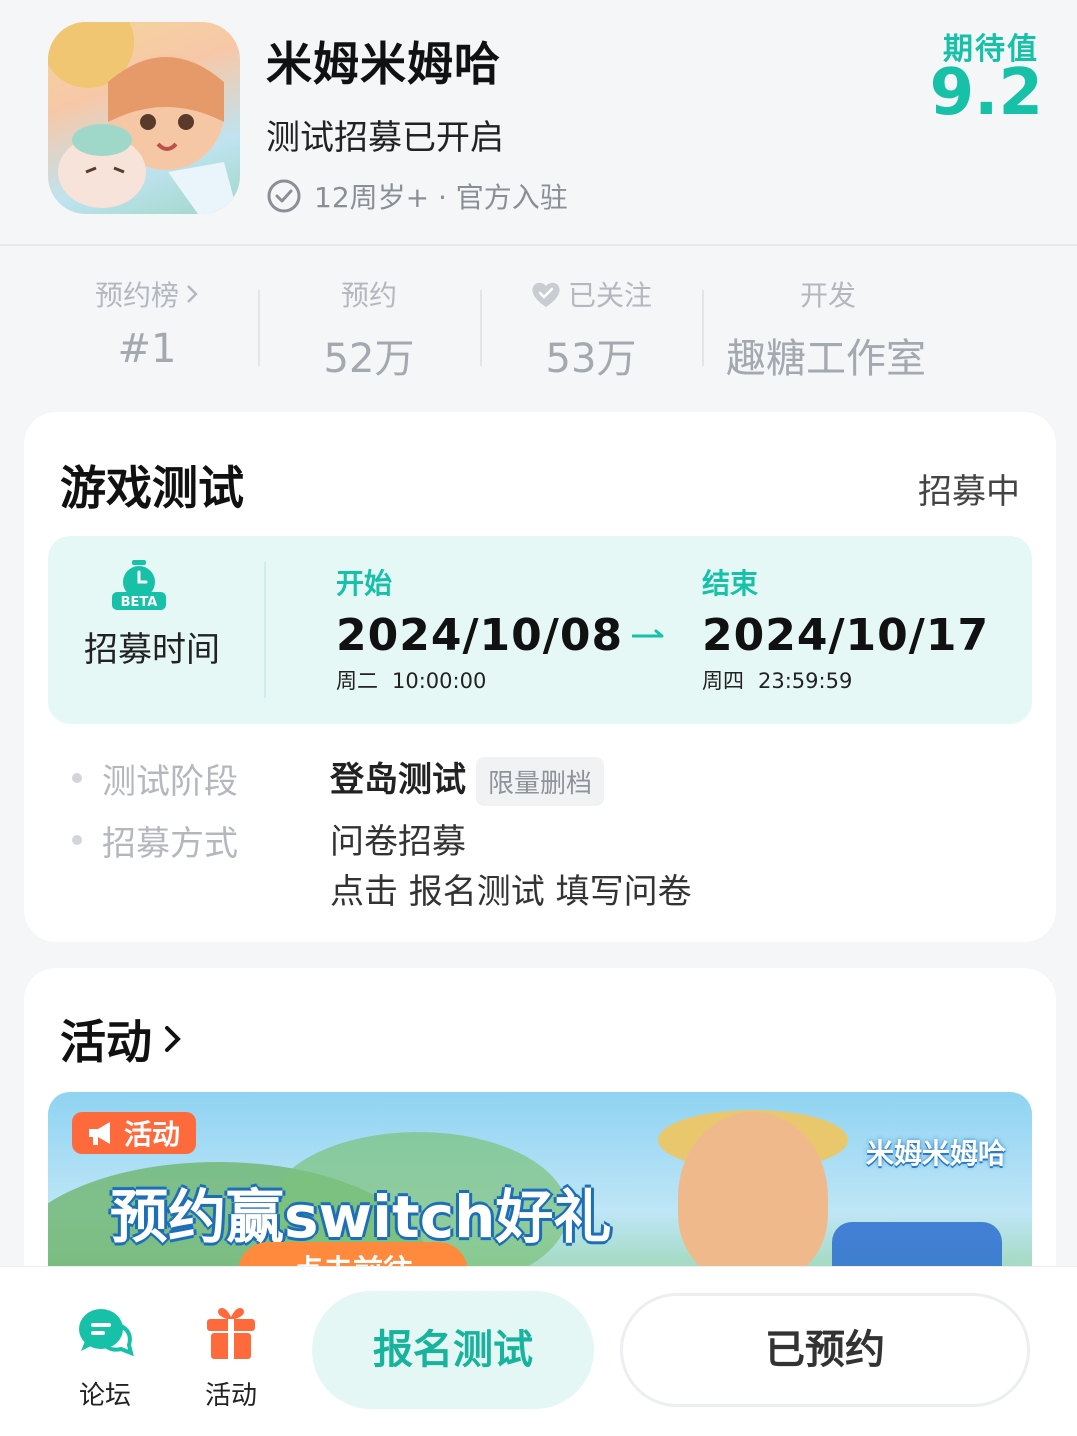  Describe the element at coordinates (106, 1333) in the screenshot. I see `chat-bubble-icon` at that location.